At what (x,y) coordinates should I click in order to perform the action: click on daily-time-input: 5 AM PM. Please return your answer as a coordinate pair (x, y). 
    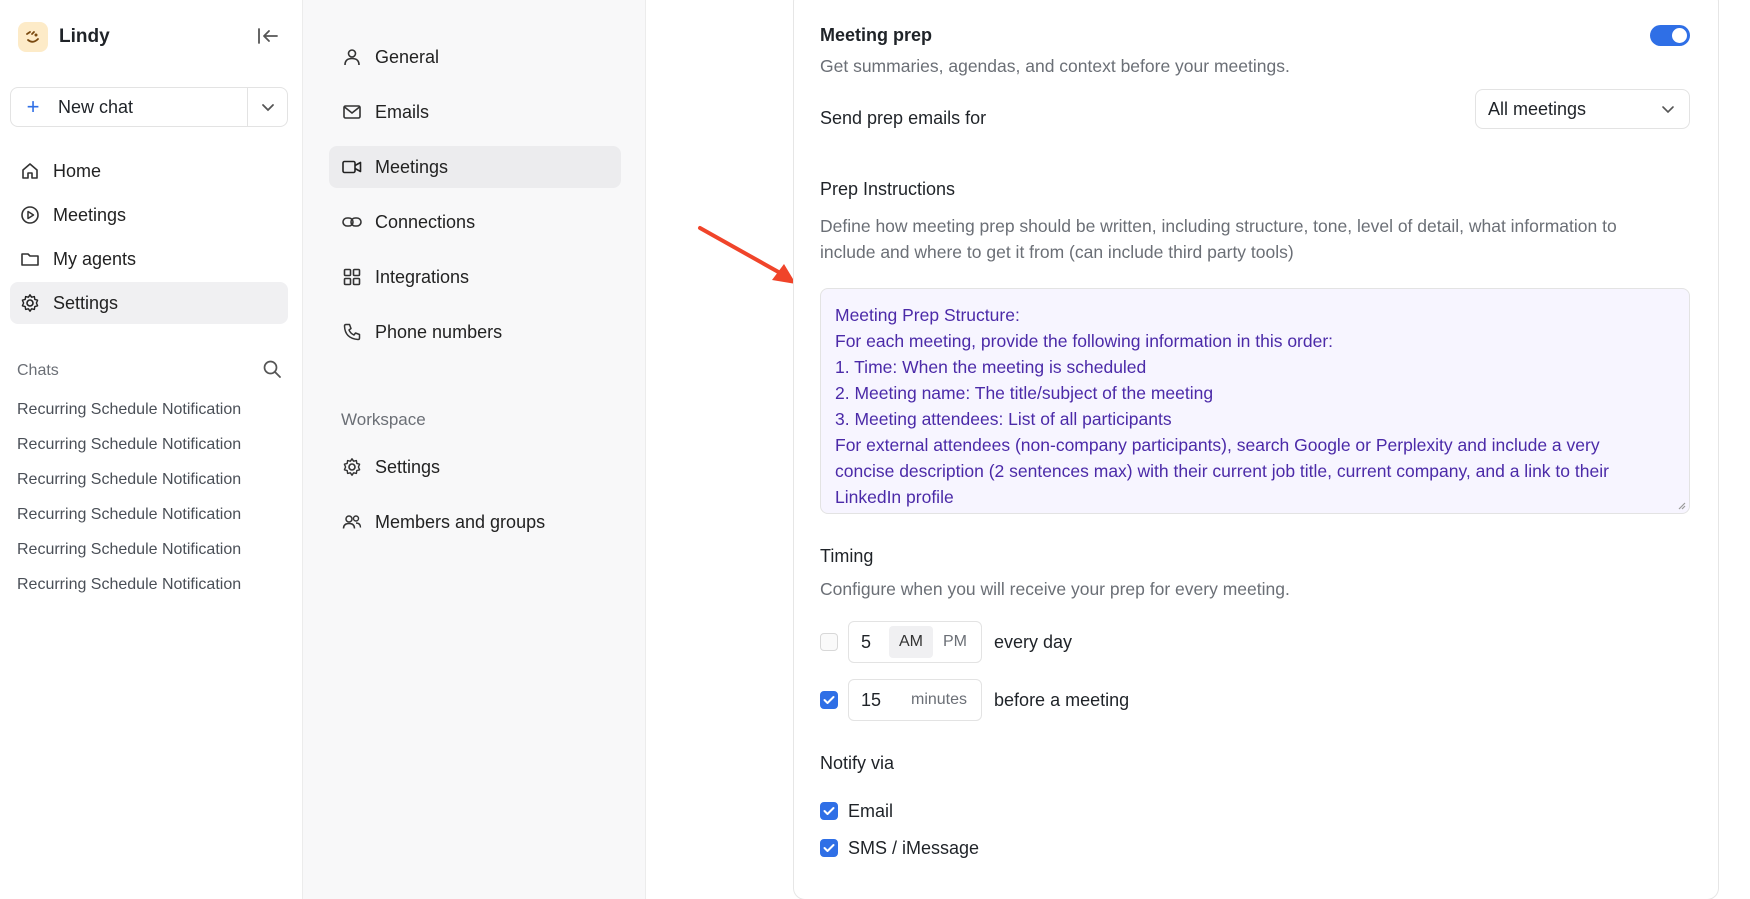
    Looking at the image, I should click on (915, 642).